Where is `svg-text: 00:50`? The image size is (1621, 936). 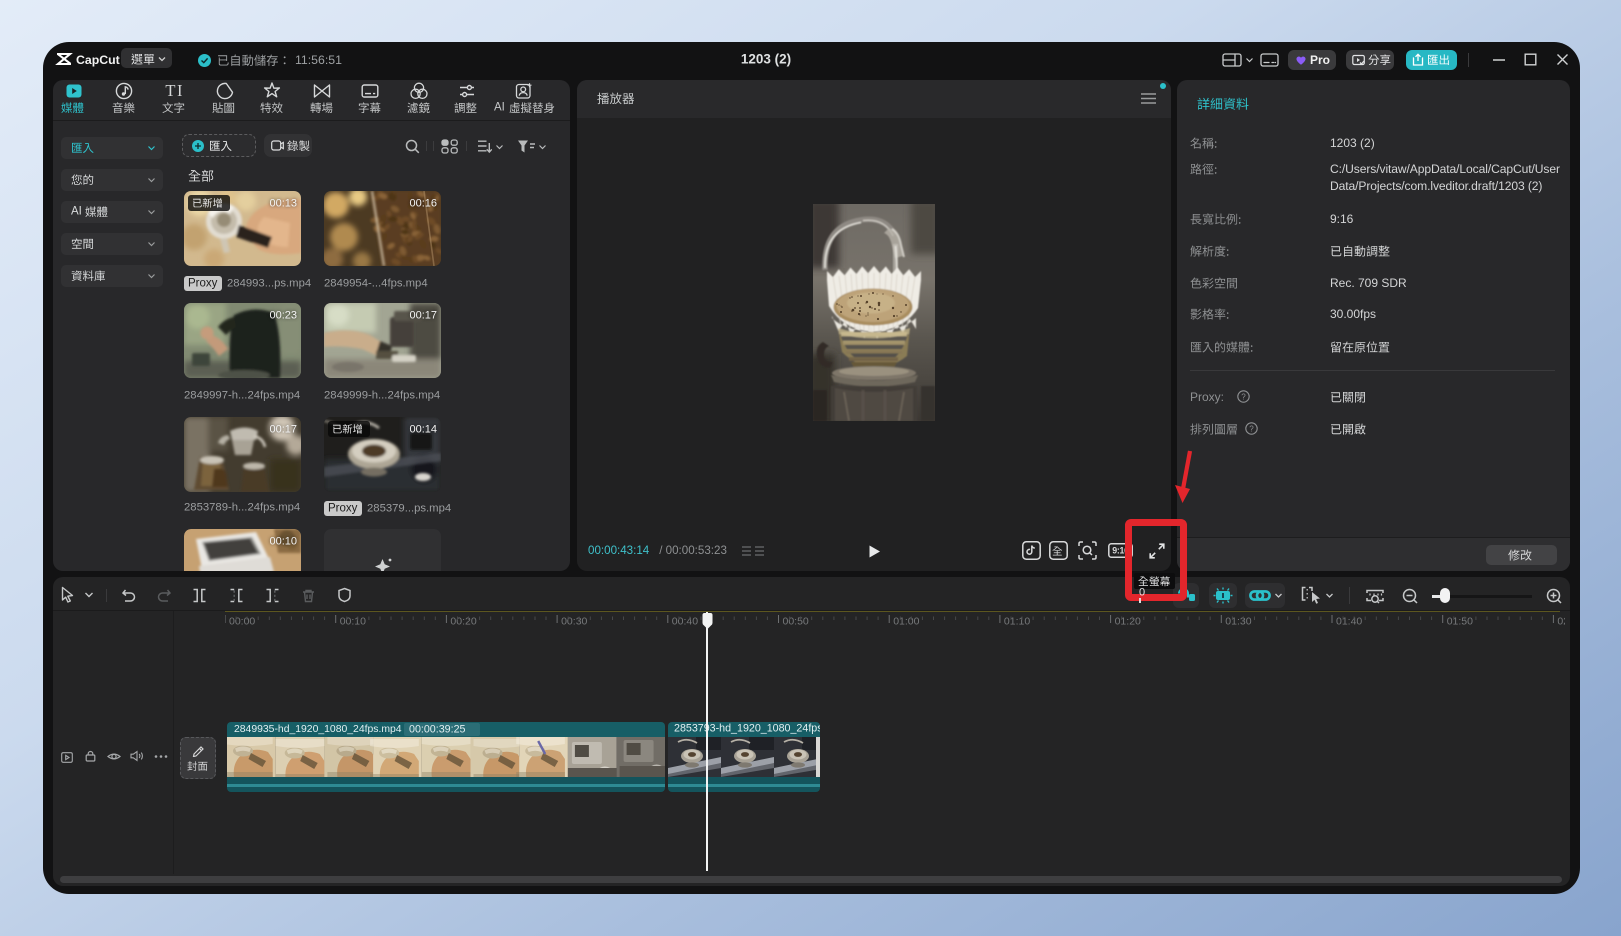
svg-text: 00:50 is located at coordinates (796, 622).